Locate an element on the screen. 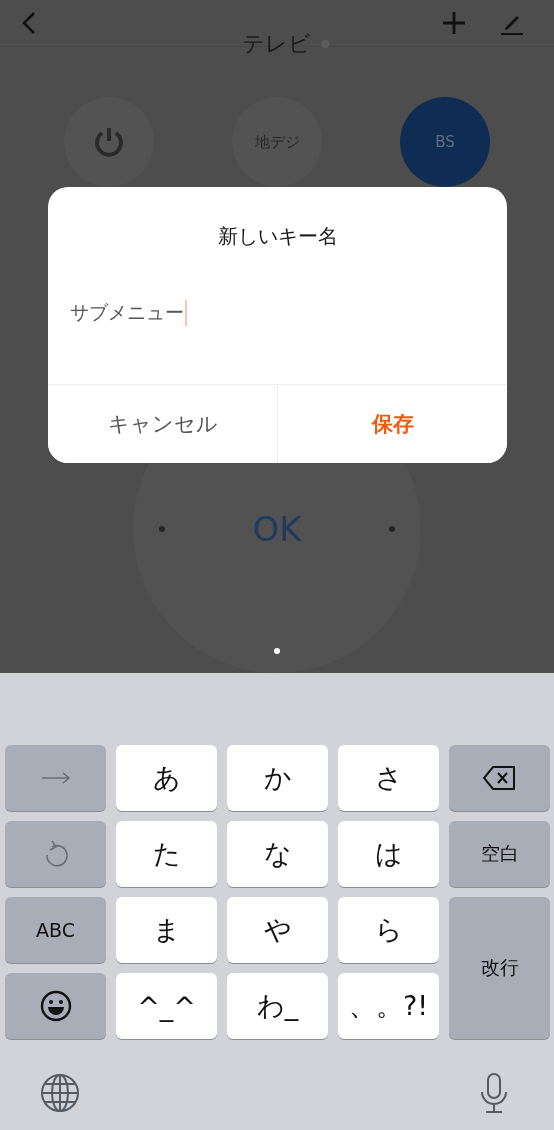  arrow-right-icon is located at coordinates (55, 778).